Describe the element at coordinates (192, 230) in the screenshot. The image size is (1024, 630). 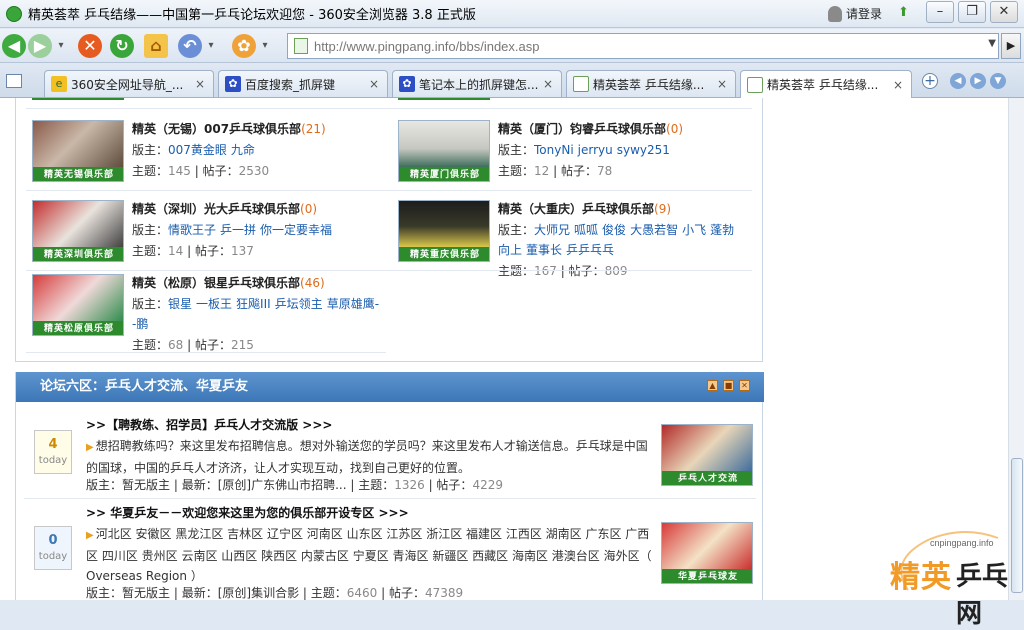
I see `moderator-link: 情歌王子` at that location.